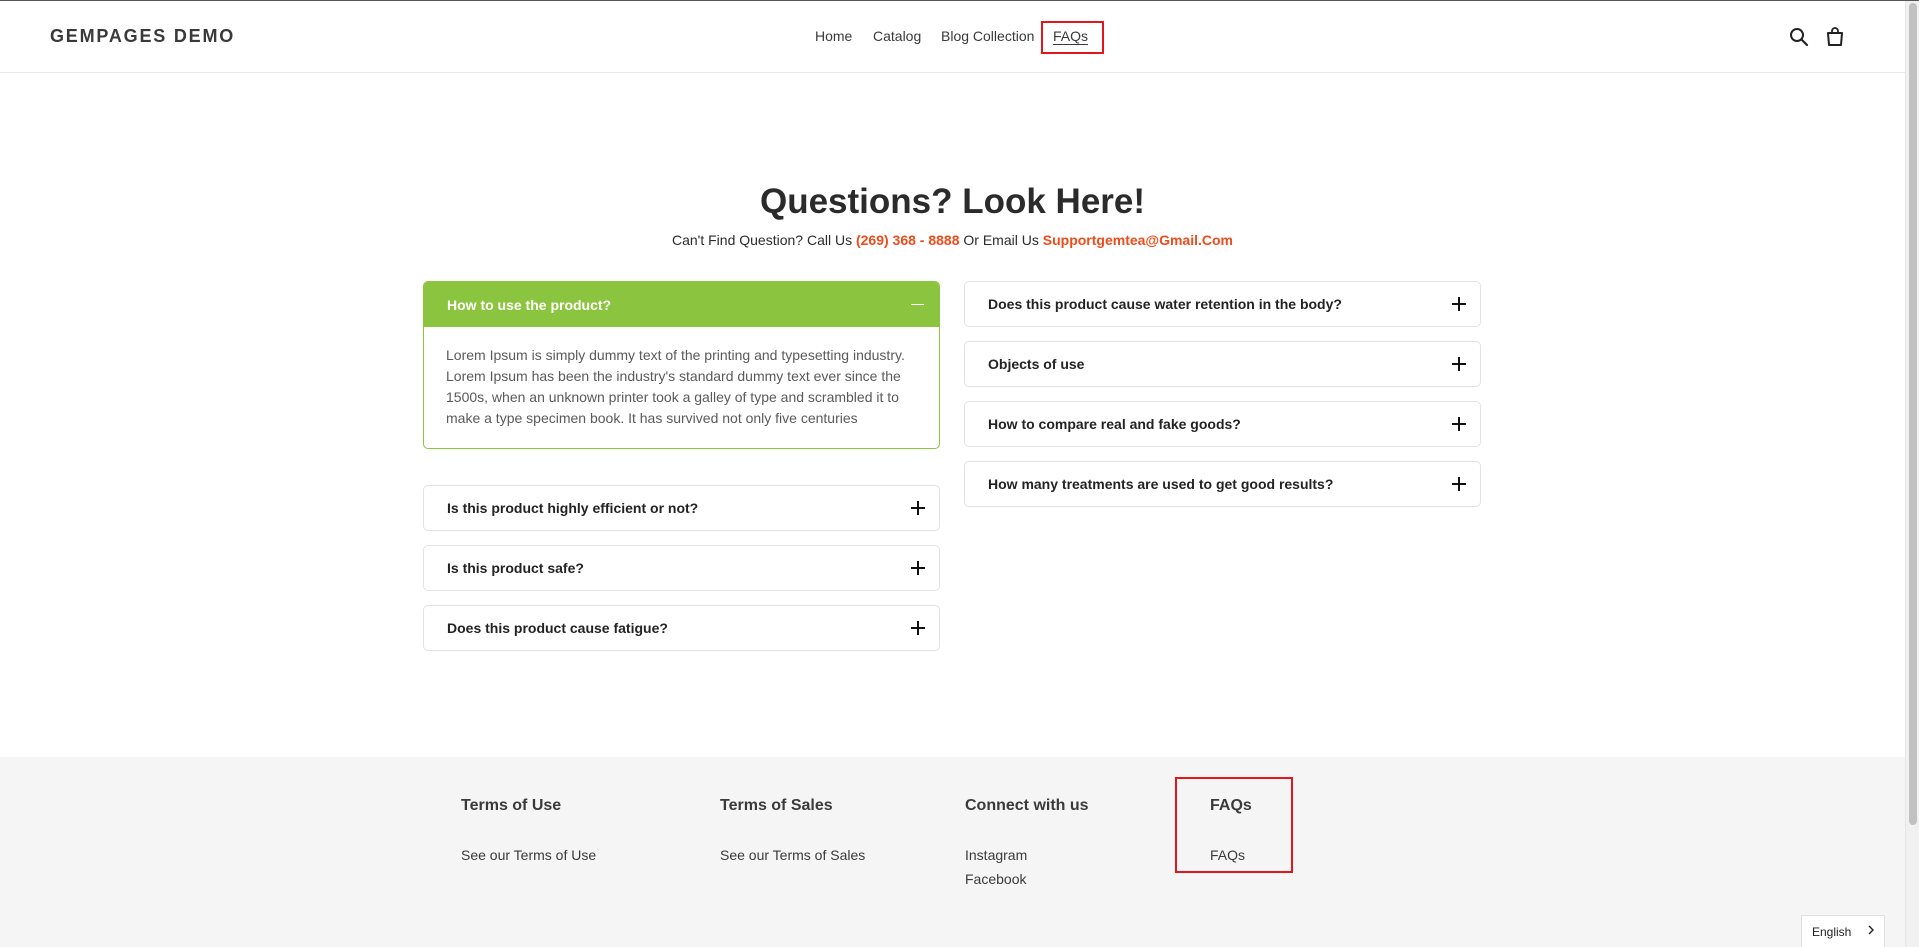  Describe the element at coordinates (529, 304) in the screenshot. I see `faq-question: How to use the product?` at that location.